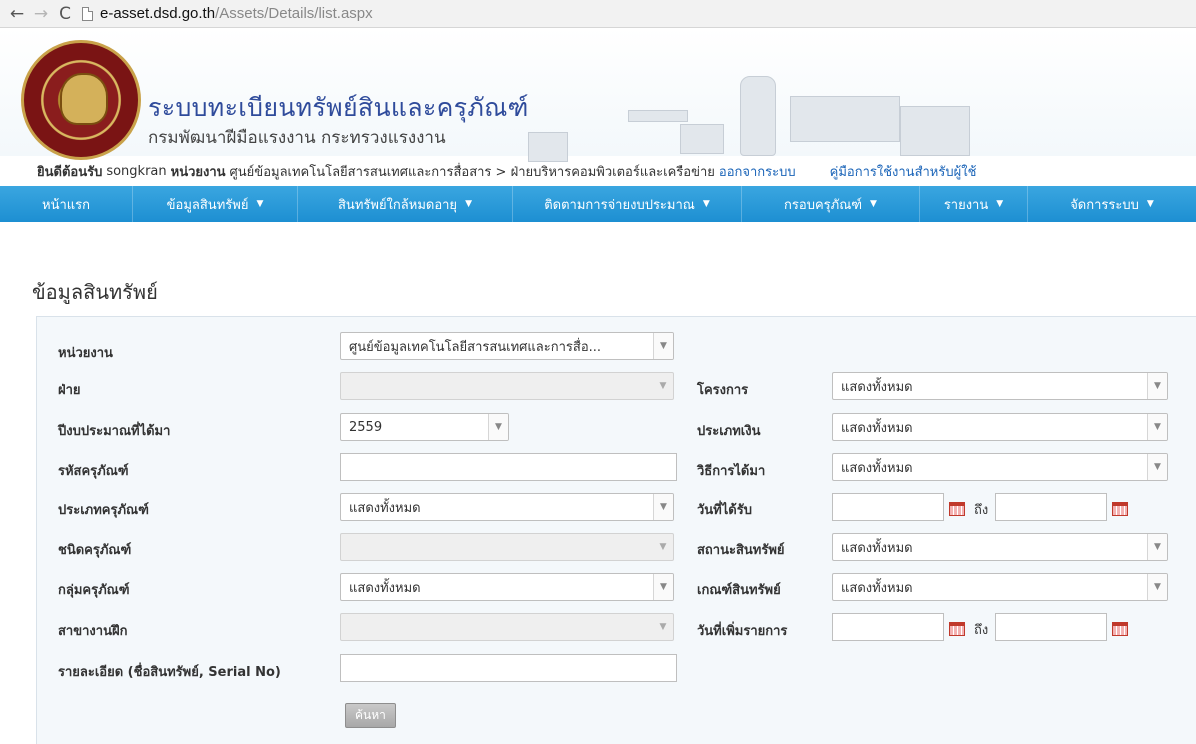 The image size is (1196, 744). I want to click on menu-reports: รายงาน ▼, so click(974, 204).